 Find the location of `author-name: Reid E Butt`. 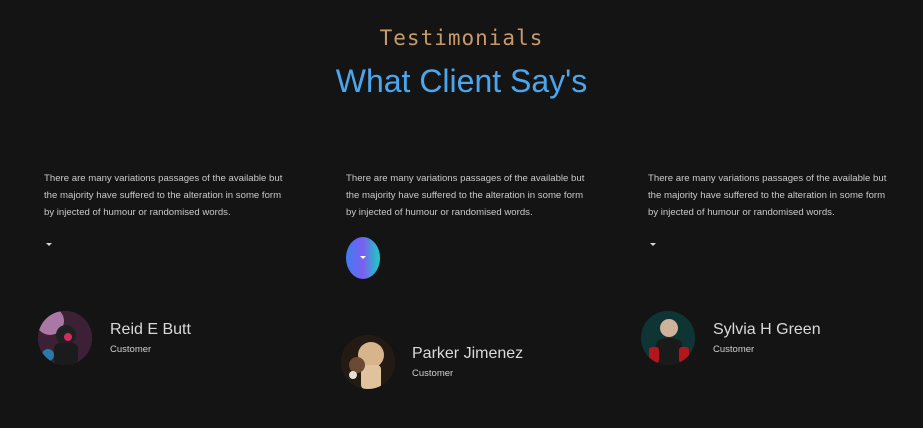

author-name: Reid E Butt is located at coordinates (150, 329).